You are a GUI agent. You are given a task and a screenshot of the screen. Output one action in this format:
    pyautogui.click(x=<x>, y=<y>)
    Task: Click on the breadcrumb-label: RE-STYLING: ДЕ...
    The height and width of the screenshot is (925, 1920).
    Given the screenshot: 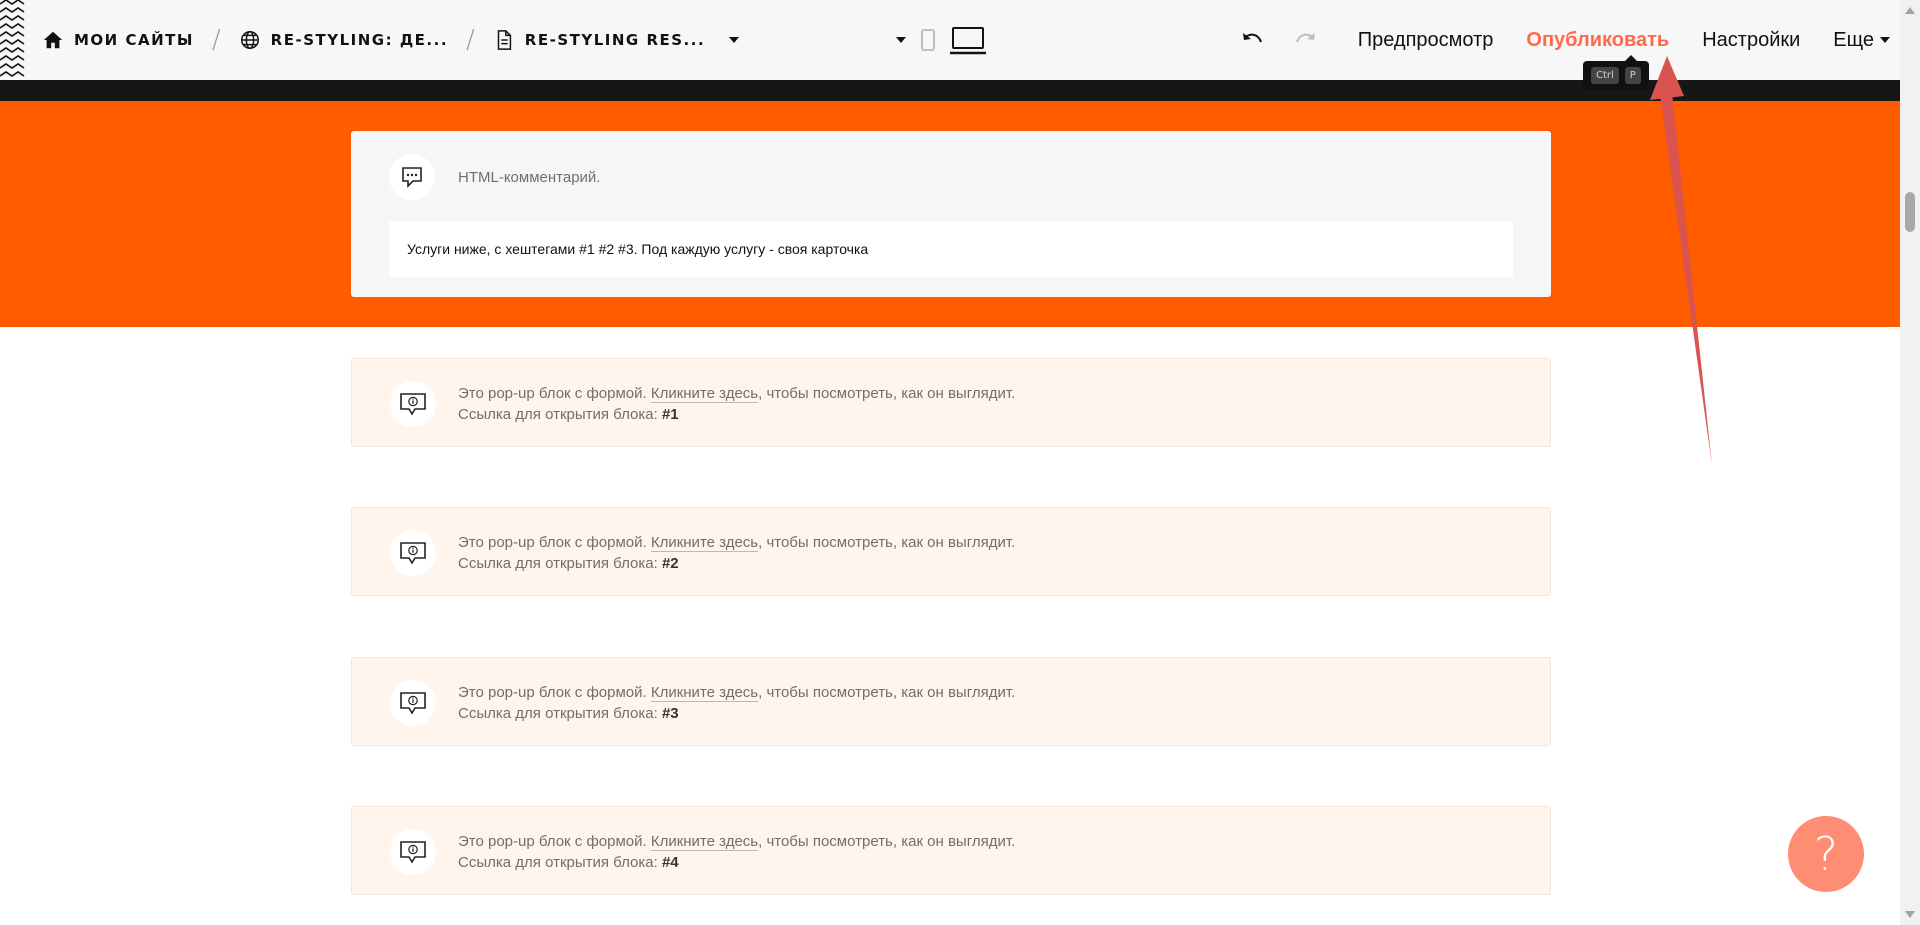 What is the action you would take?
    pyautogui.click(x=359, y=40)
    